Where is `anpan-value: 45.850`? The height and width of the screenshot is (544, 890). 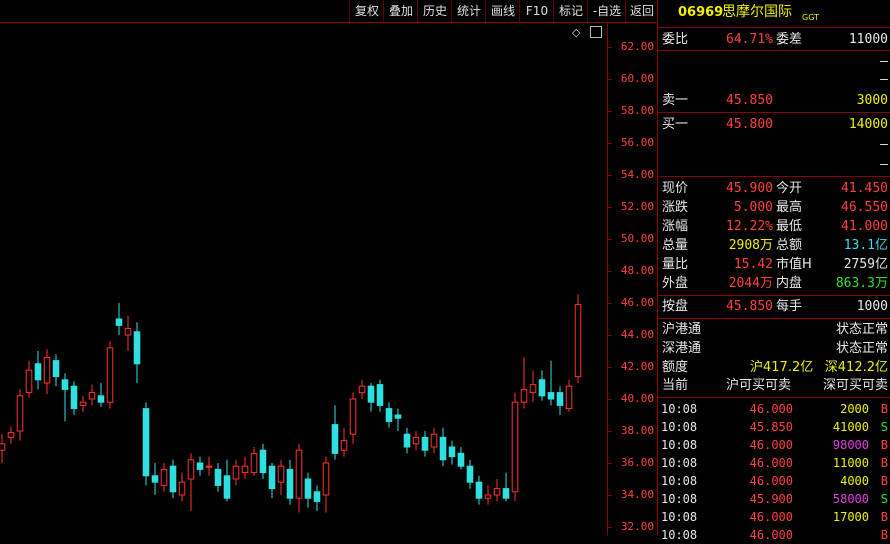
anpan-value: 45.850 is located at coordinates (749, 306).